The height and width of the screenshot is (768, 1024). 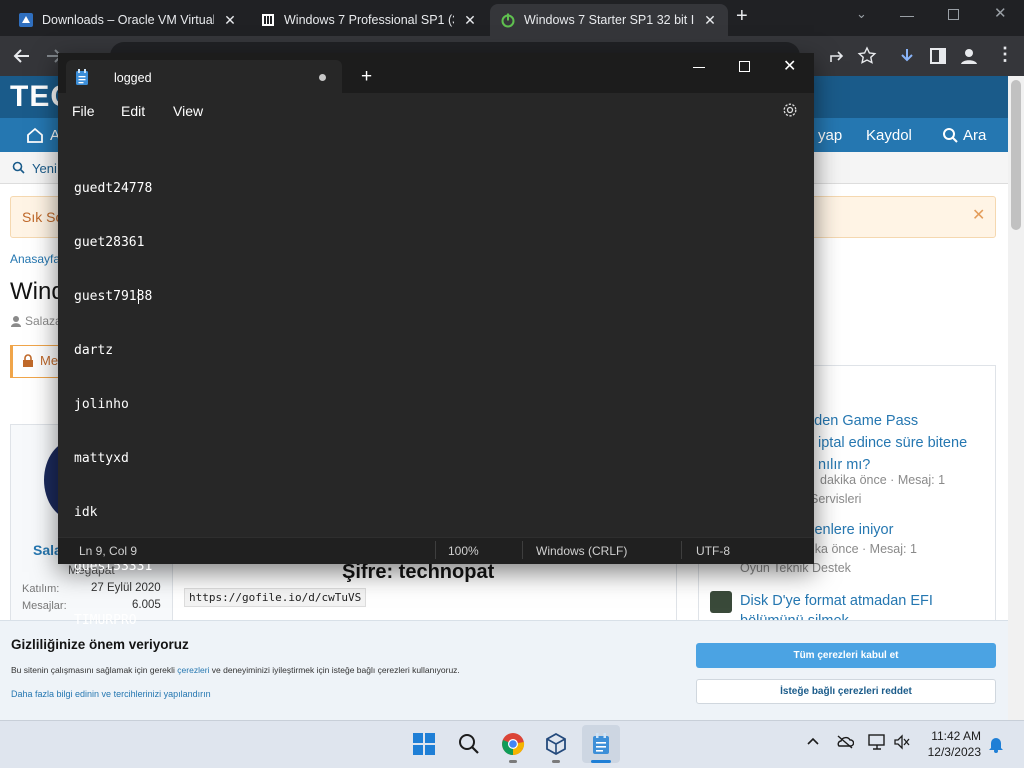 What do you see at coordinates (969, 56) in the screenshot?
I see `profile-icon` at bounding box center [969, 56].